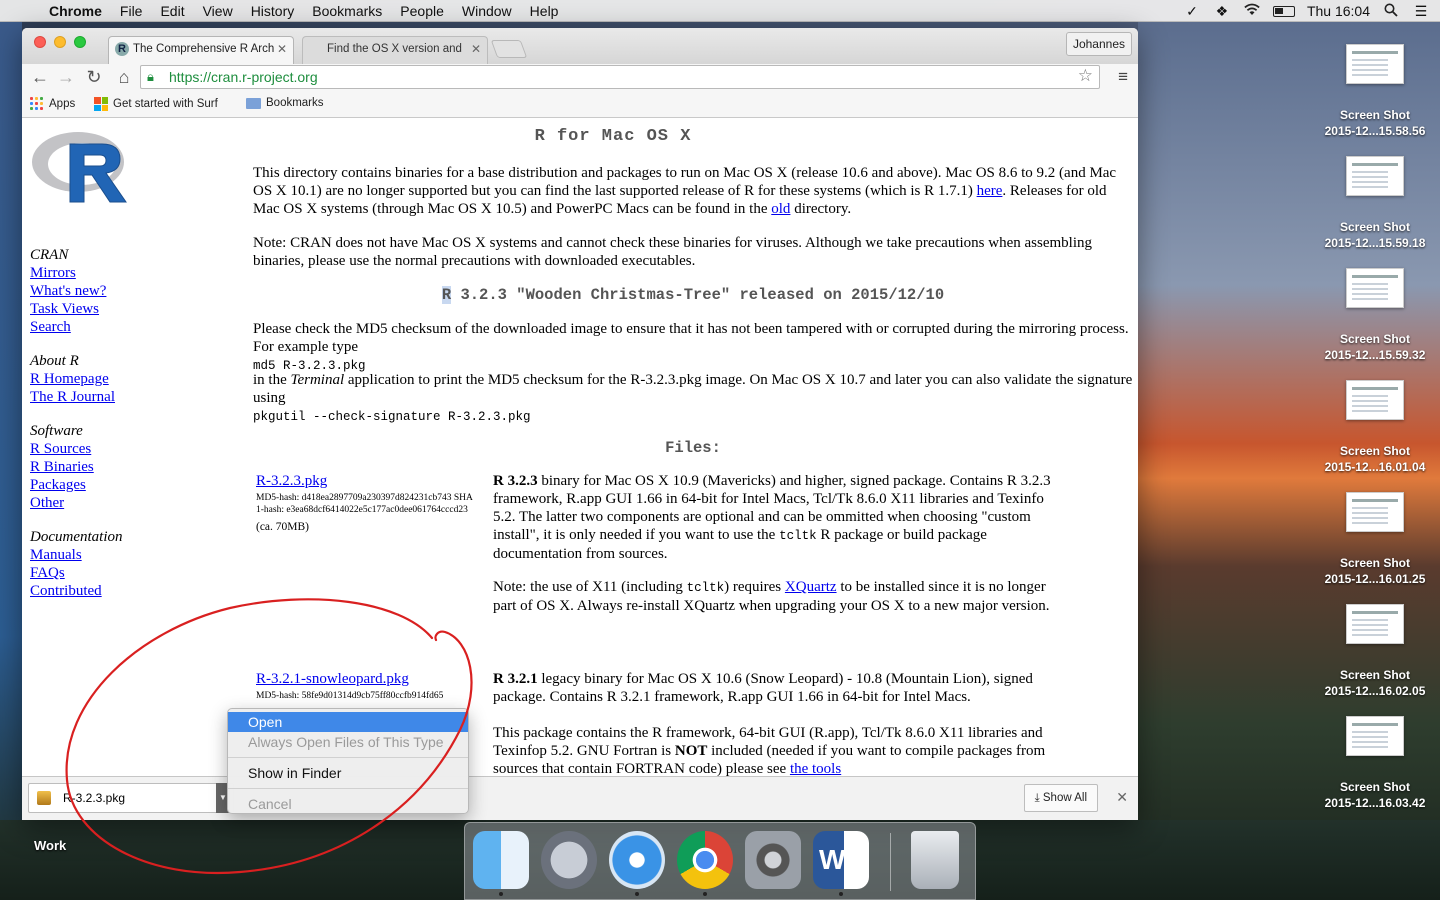  I want to click on new-tab-button, so click(509, 49).